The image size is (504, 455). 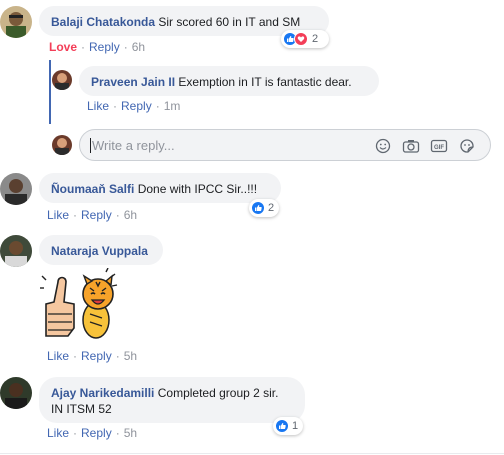 What do you see at coordinates (81, 409) in the screenshot?
I see `comment-text-line2: IN ITSM 52` at bounding box center [81, 409].